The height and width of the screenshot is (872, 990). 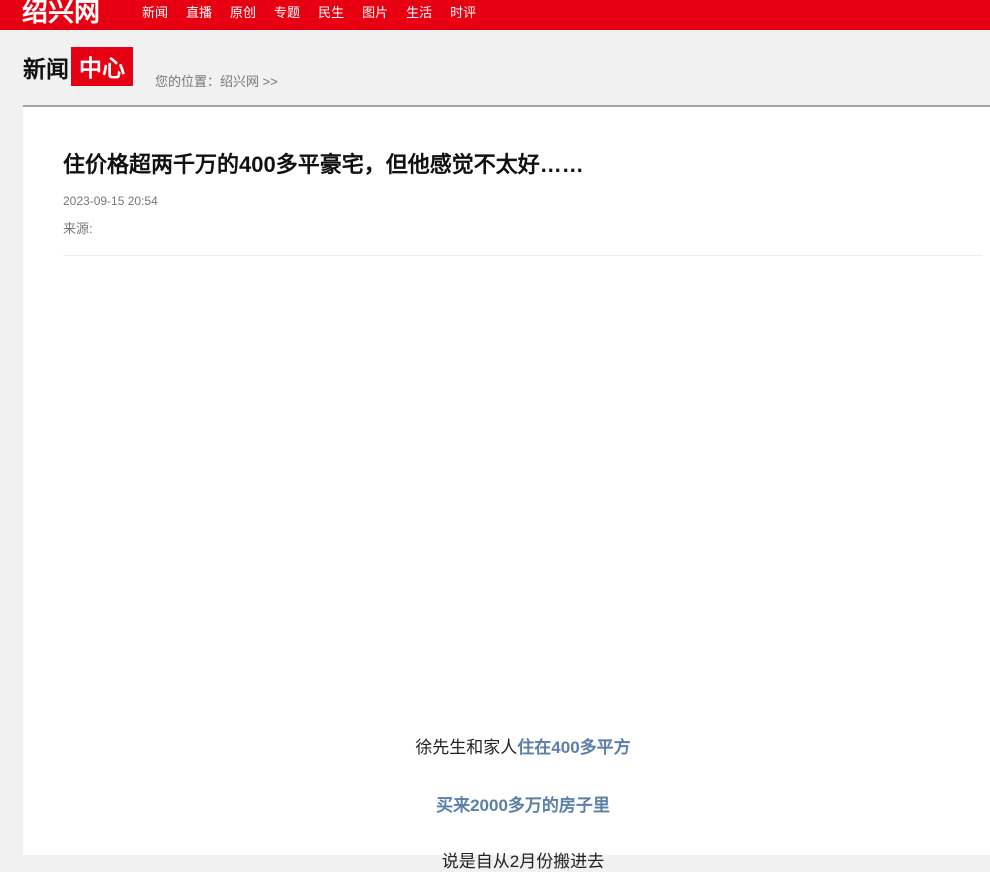 What do you see at coordinates (46, 68) in the screenshot?
I see `section-title-plain: 新闻` at bounding box center [46, 68].